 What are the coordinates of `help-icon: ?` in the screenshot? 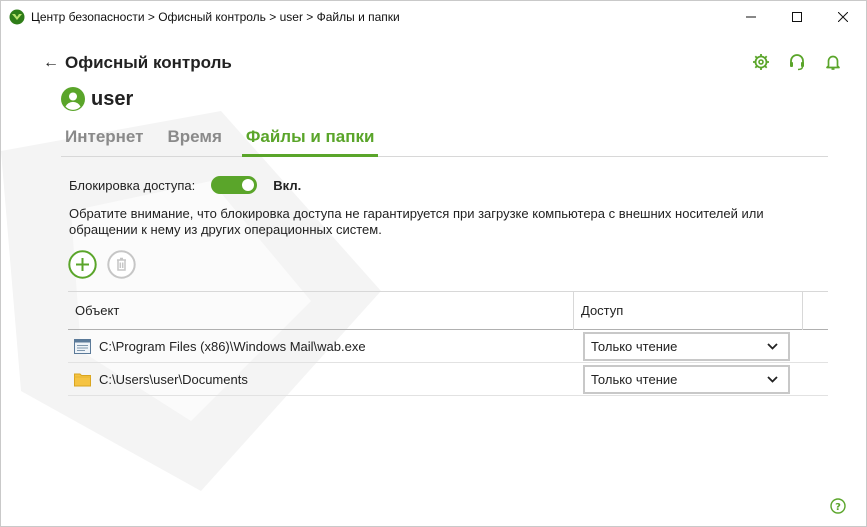 It's located at (838, 506).